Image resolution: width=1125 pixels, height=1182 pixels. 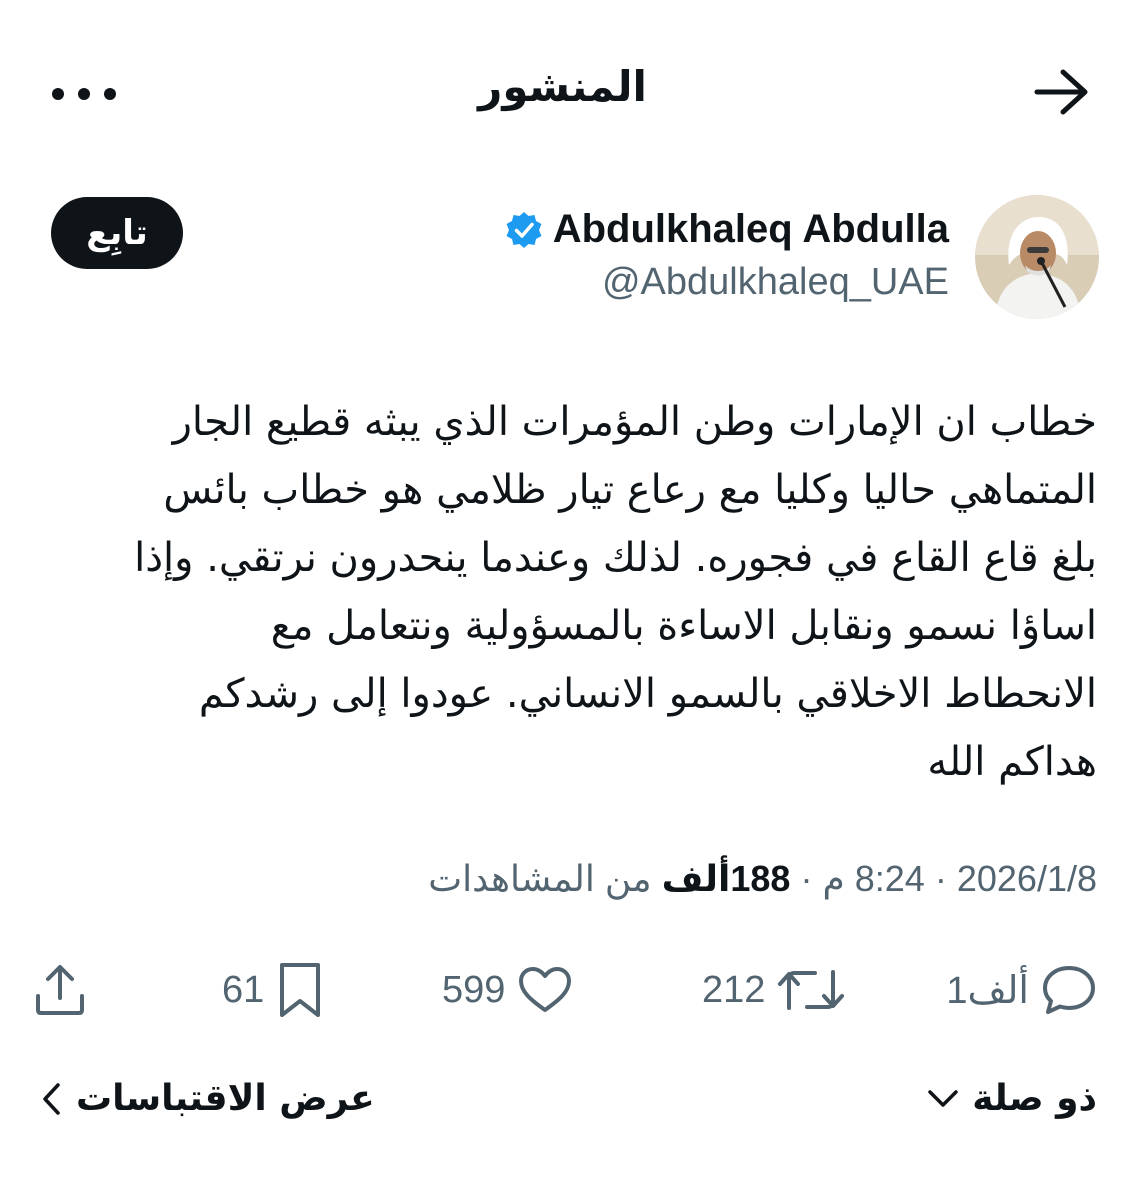 What do you see at coordinates (943, 1098) in the screenshot?
I see `chevron-down-icon` at bounding box center [943, 1098].